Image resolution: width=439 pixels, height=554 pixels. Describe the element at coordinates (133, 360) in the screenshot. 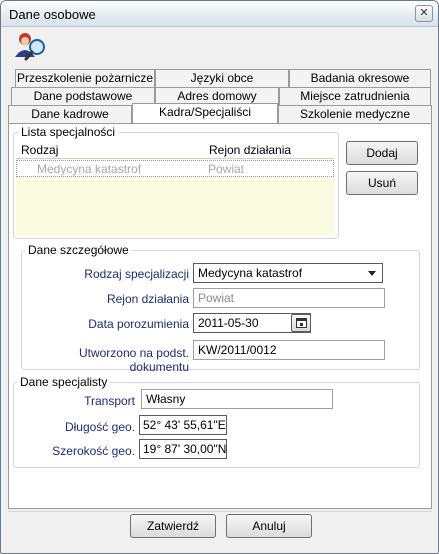

I see `document-label: Utworzono na podst. dokumentu` at that location.